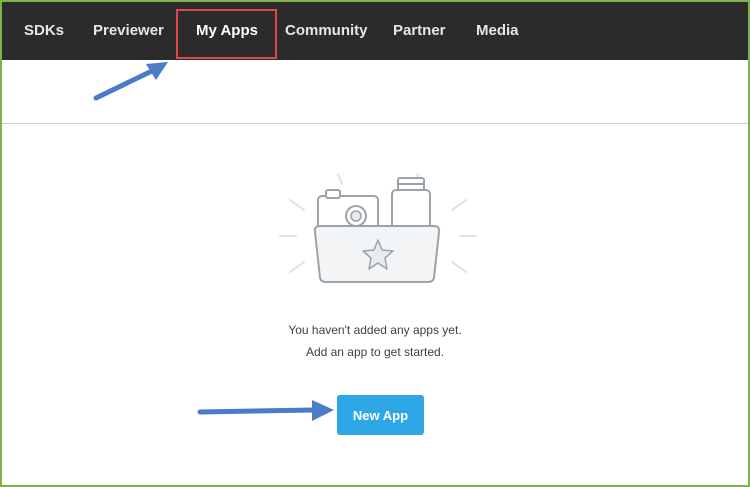  What do you see at coordinates (419, 31) in the screenshot?
I see `nav-item-partner: Partner` at bounding box center [419, 31].